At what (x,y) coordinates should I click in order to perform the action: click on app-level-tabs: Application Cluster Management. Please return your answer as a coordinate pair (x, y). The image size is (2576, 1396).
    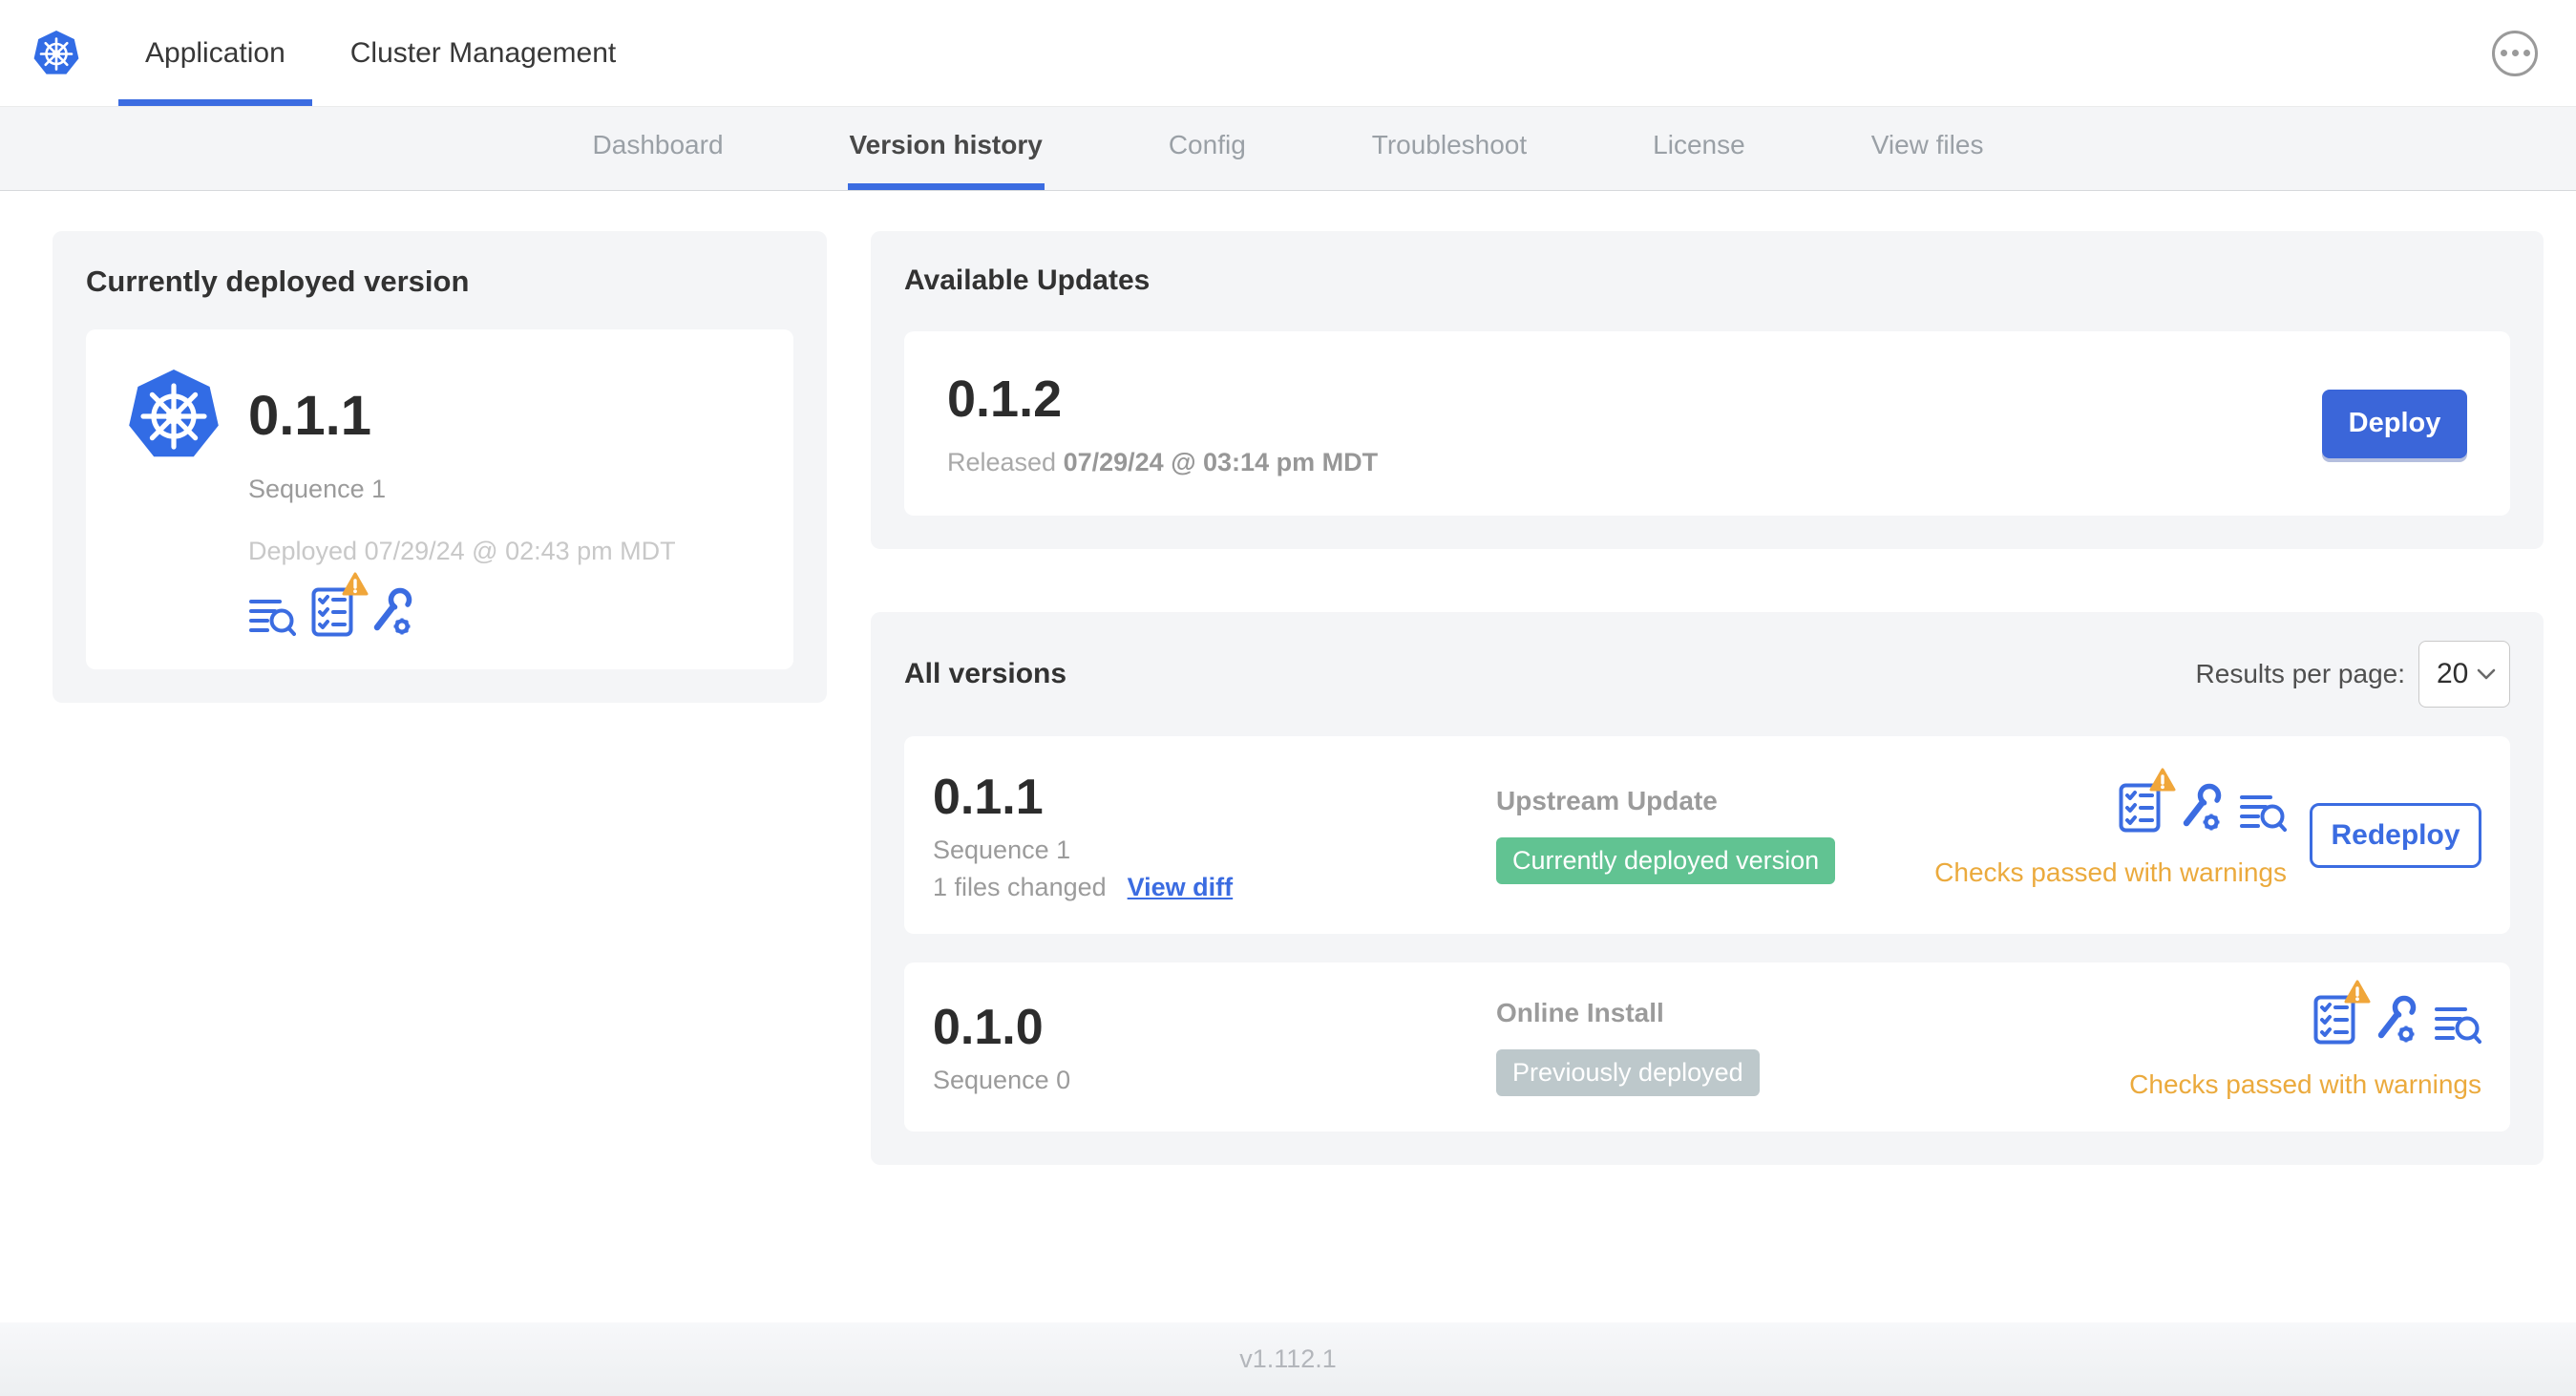
    Looking at the image, I should click on (380, 53).